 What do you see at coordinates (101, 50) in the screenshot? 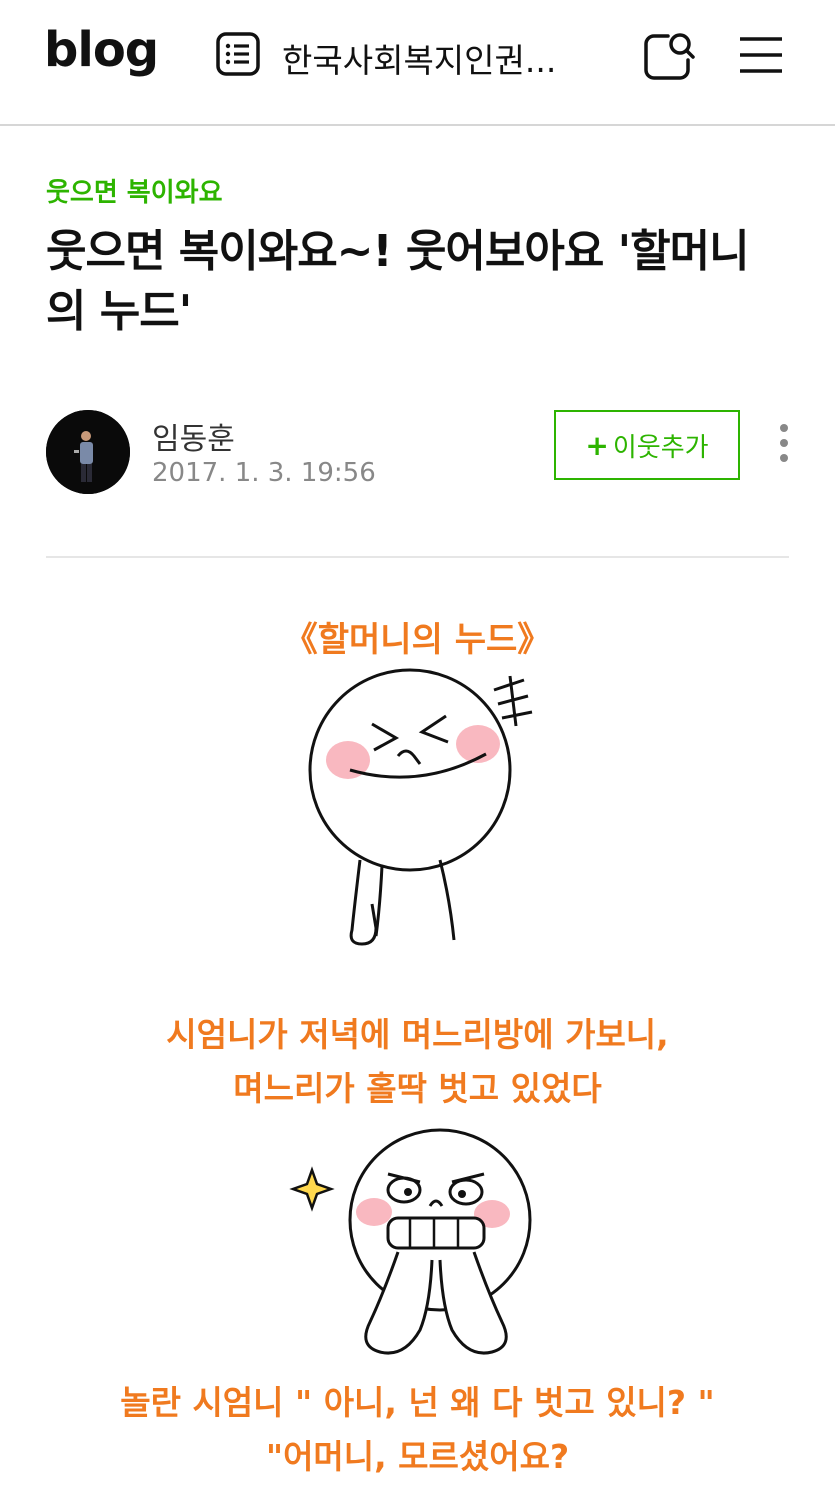
I see `blog-logo: blog` at bounding box center [101, 50].